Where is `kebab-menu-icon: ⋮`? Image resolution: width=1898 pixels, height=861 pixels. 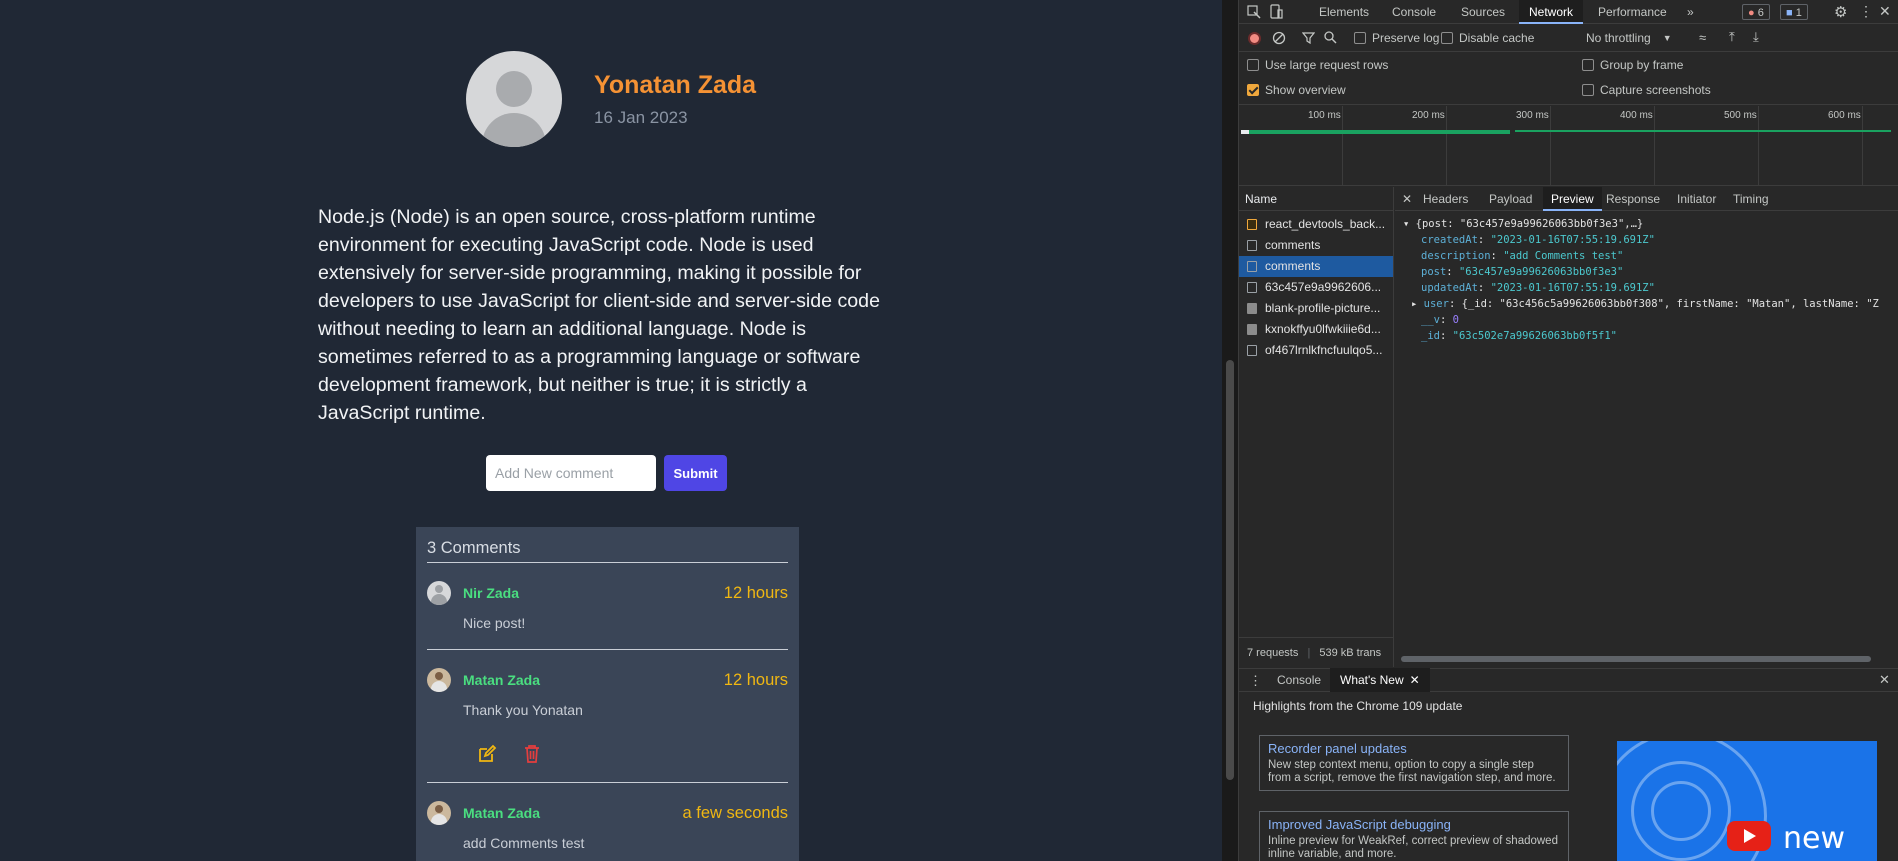 kebab-menu-icon: ⋮ is located at coordinates (1866, 11).